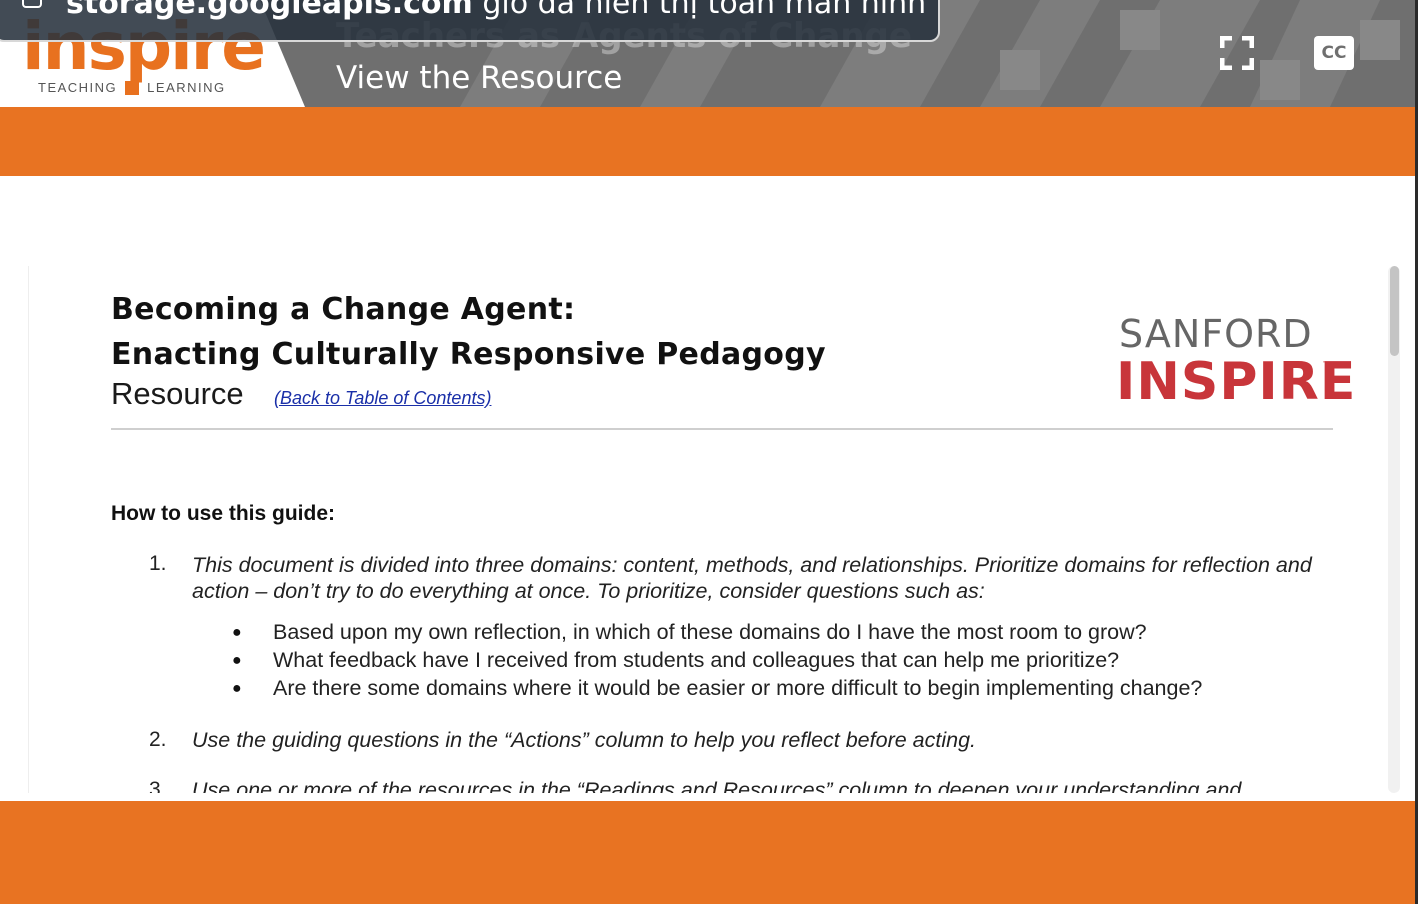  Describe the element at coordinates (479, 78) in the screenshot. I see `page-subtitle: View the Resource` at that location.